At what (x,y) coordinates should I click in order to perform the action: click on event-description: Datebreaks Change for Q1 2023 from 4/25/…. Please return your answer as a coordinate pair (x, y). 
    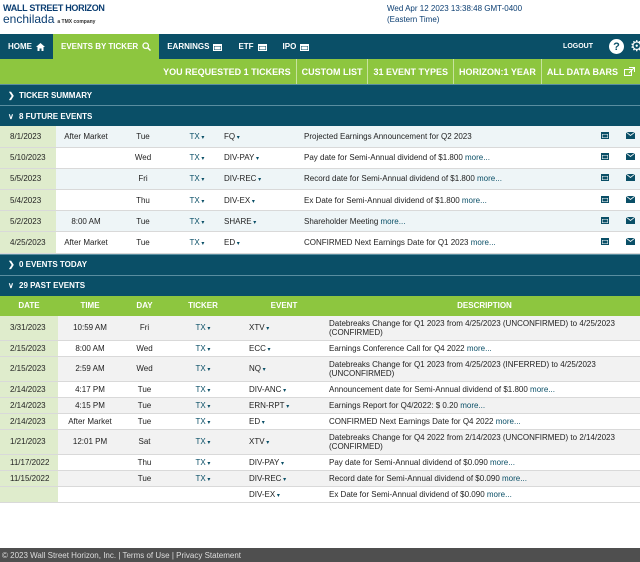
    Looking at the image, I should click on (462, 368).